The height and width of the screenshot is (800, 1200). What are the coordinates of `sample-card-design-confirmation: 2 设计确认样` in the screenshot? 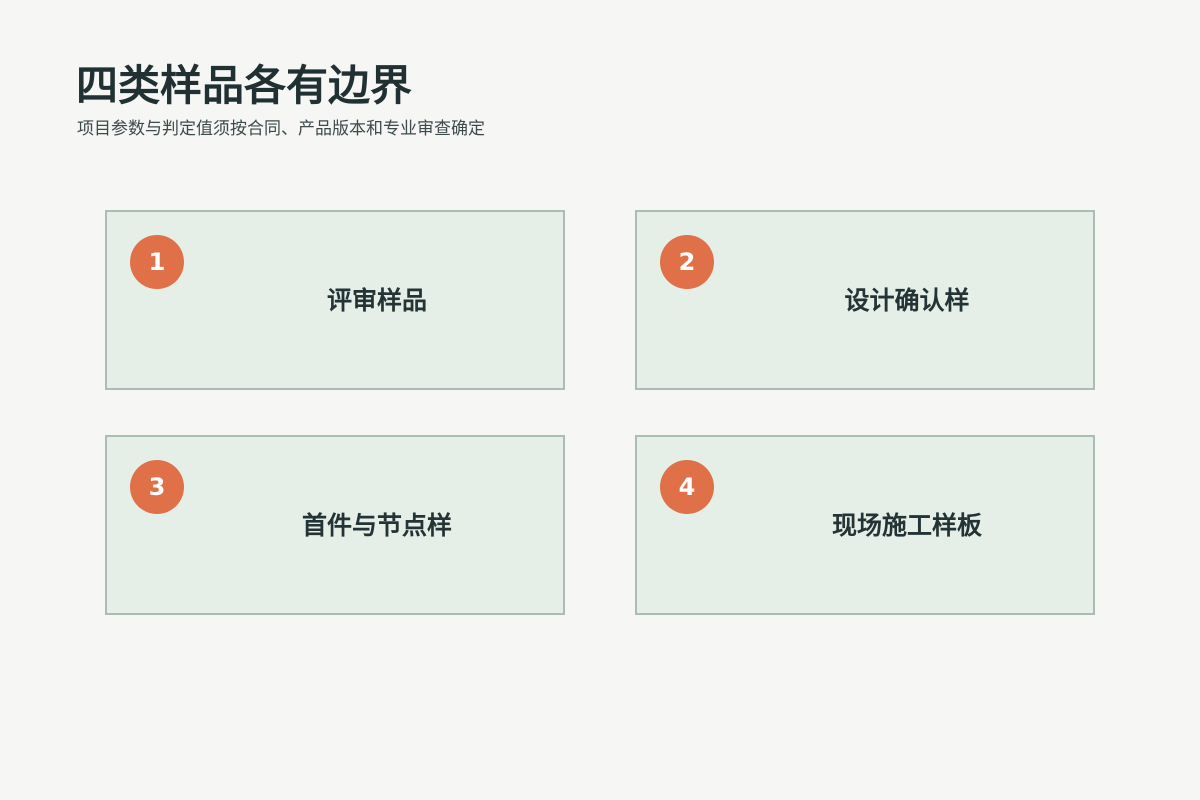 It's located at (865, 300).